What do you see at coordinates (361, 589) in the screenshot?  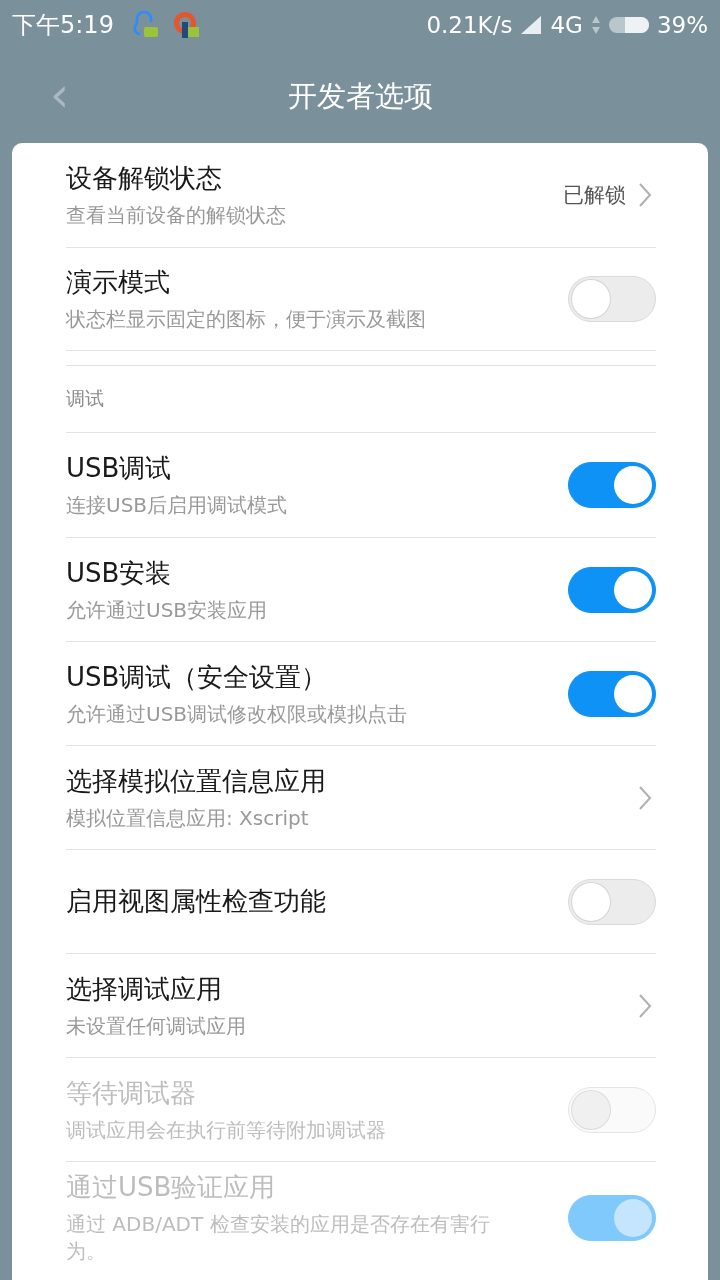 I see `settings-row: USB安装 允许通过USB安装应用` at bounding box center [361, 589].